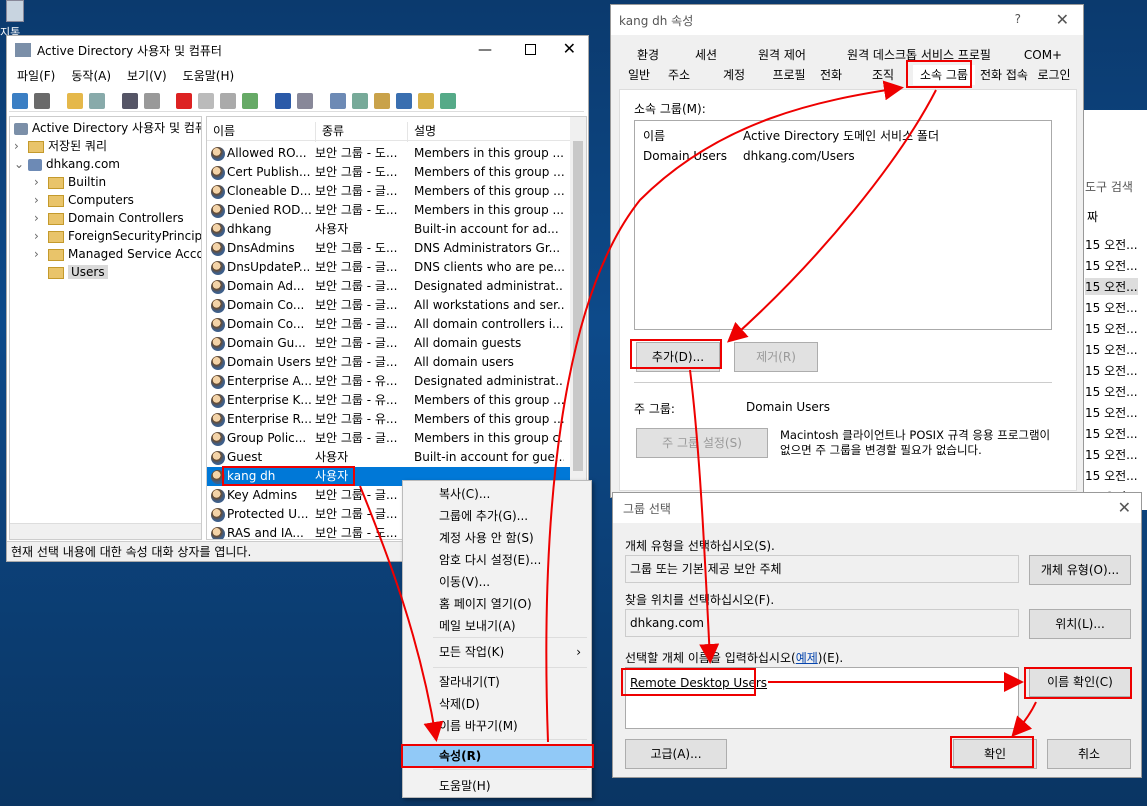 The height and width of the screenshot is (806, 1147). I want to click on arrow-to-ok, so click(1024, 719).